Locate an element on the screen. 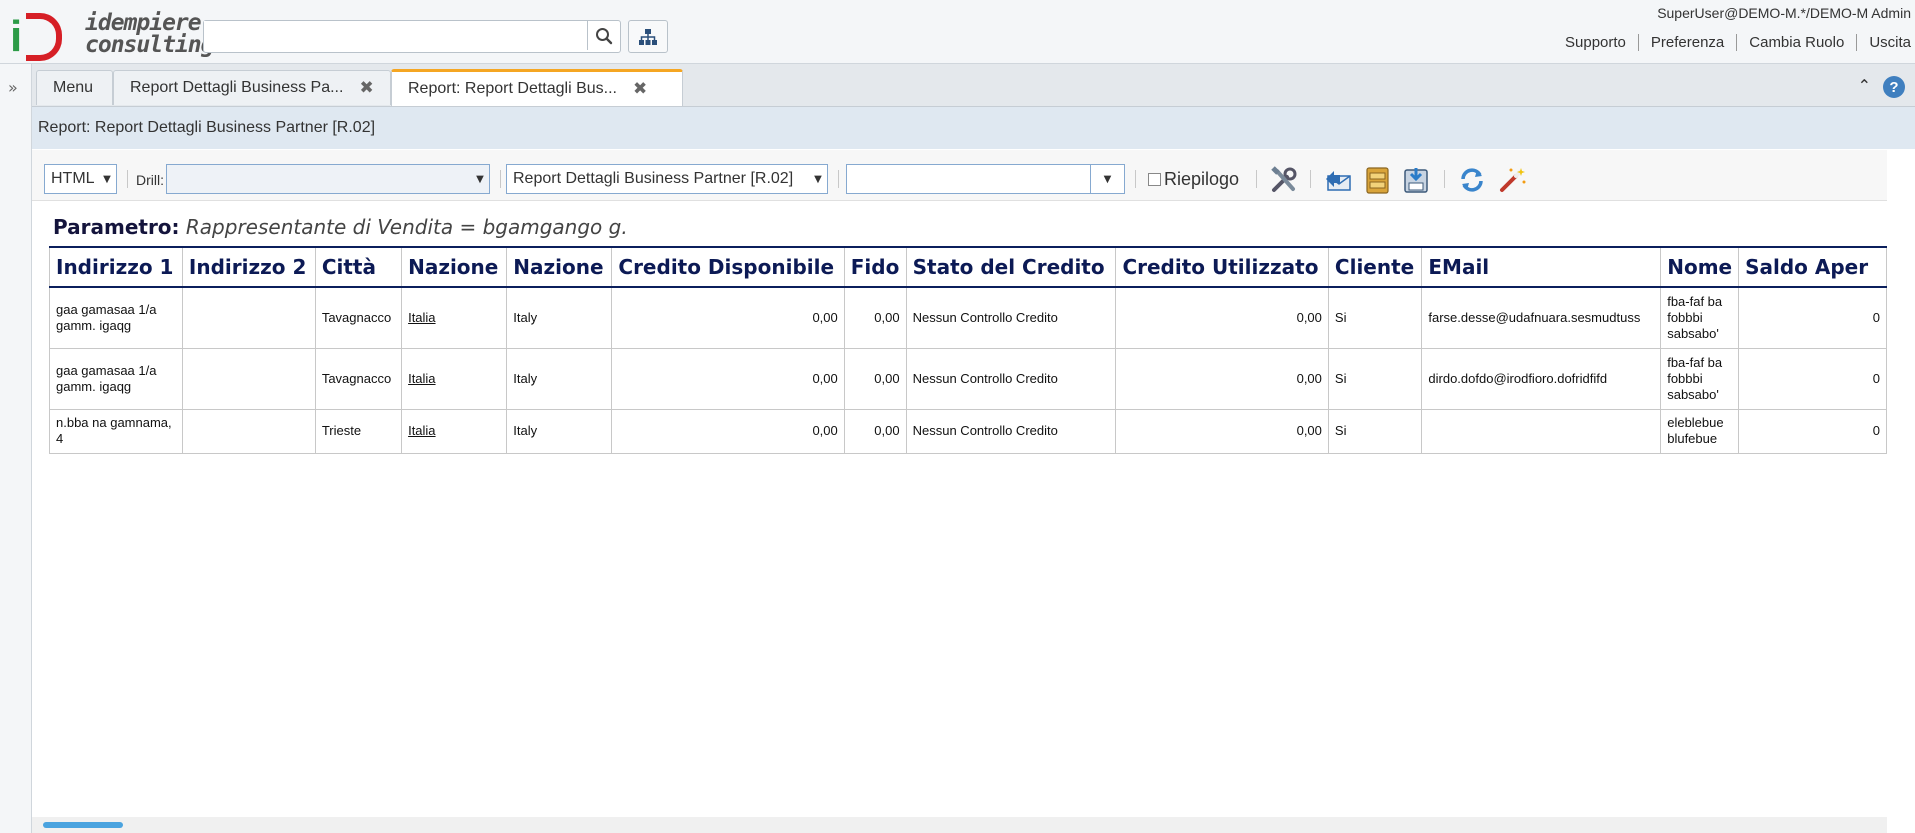  search-button is located at coordinates (603, 35).